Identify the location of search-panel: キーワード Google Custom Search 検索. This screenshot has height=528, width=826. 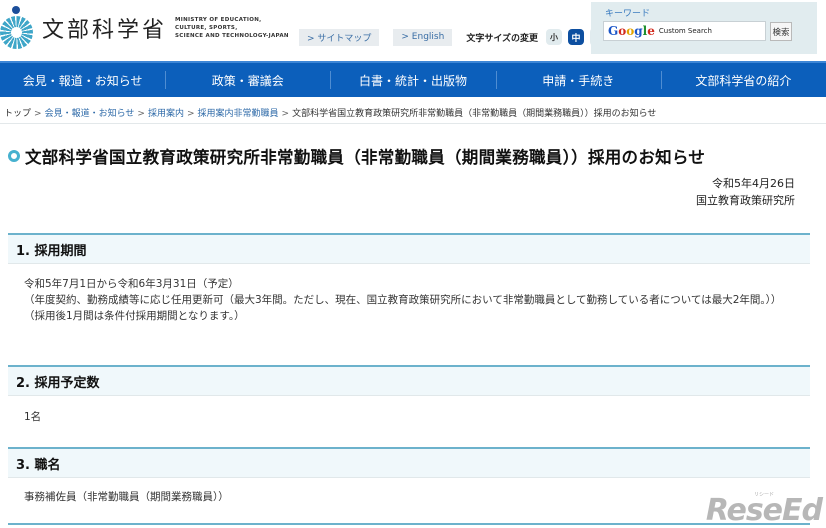
(704, 28).